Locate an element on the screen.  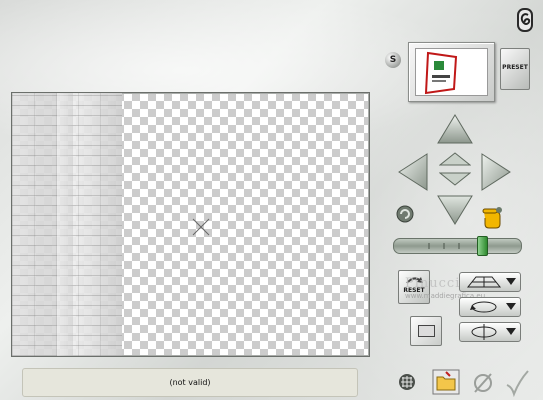
rotate-dropdown is located at coordinates (490, 307).